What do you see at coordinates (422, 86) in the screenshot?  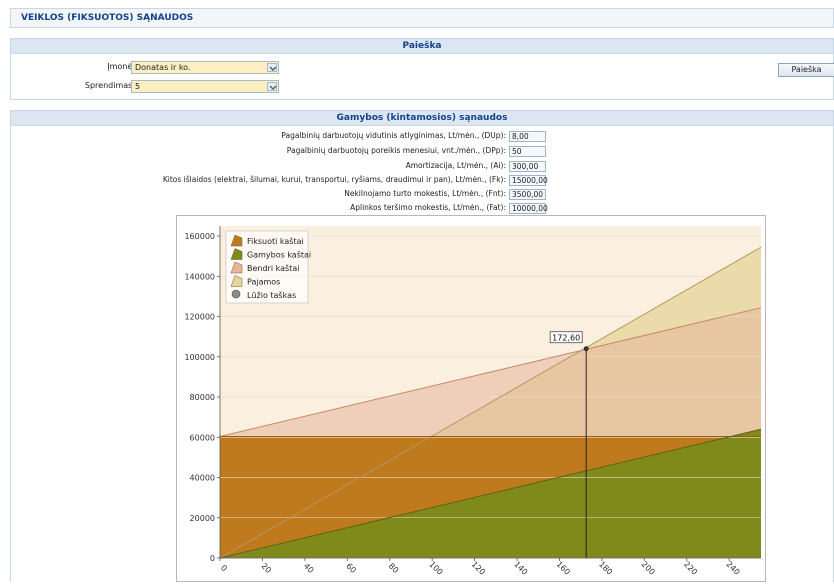 I see `decision-row: Sprendimas: 5` at bounding box center [422, 86].